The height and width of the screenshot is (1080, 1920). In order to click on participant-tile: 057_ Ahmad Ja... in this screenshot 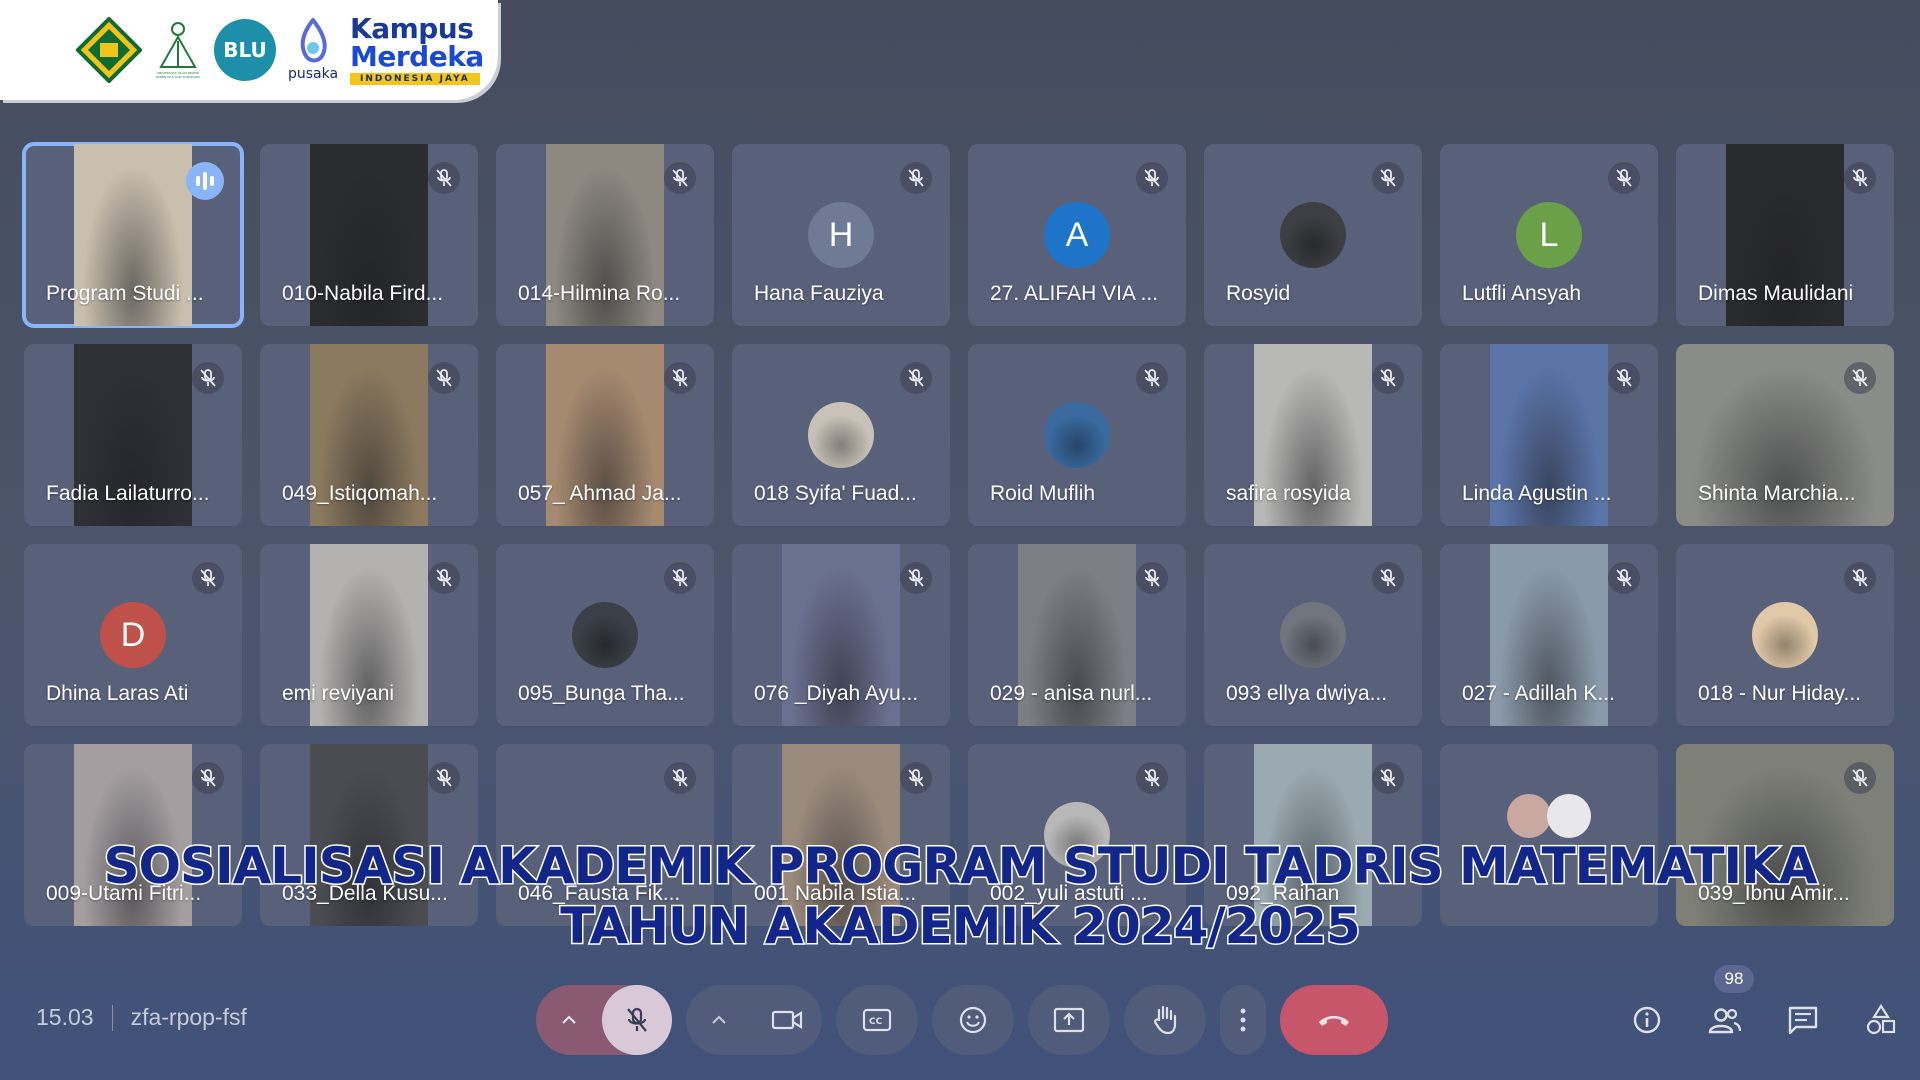, I will do `click(605, 435)`.